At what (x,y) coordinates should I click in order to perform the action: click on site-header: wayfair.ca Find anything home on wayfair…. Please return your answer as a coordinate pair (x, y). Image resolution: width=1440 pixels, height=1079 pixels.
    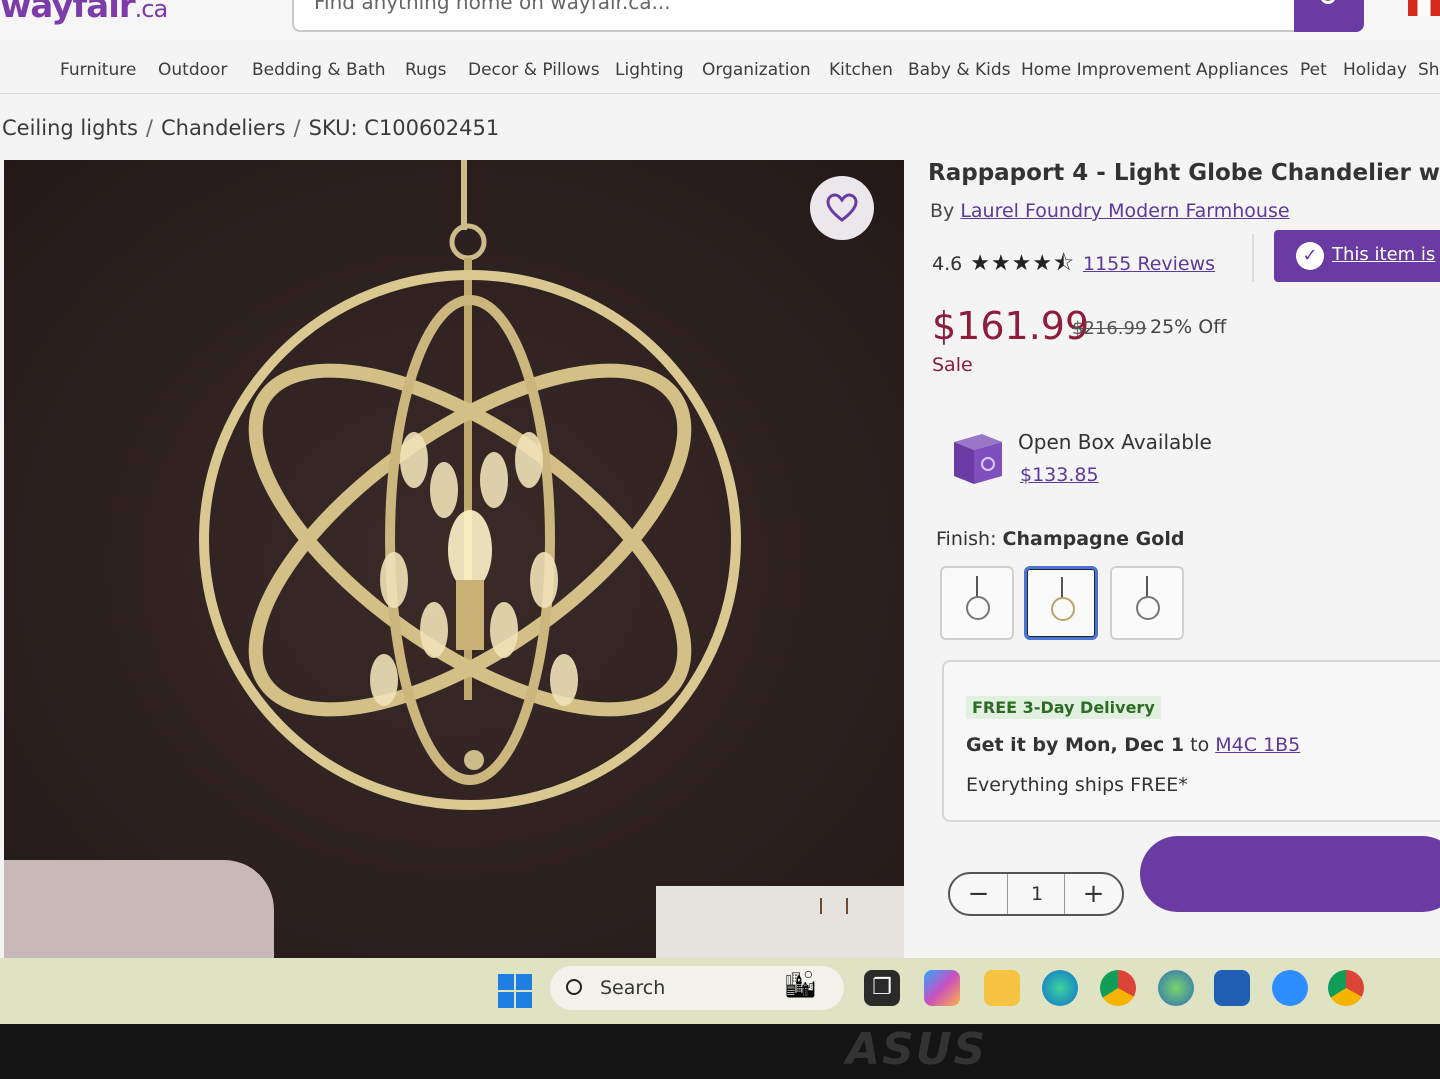
    Looking at the image, I should click on (720, 20).